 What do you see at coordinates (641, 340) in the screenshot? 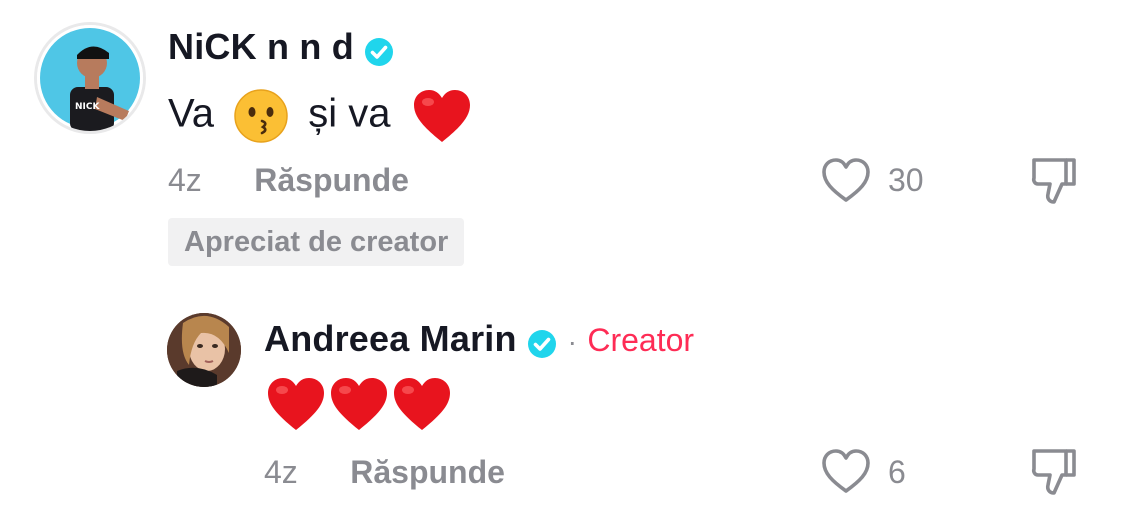
I see `creator-label: Creator` at bounding box center [641, 340].